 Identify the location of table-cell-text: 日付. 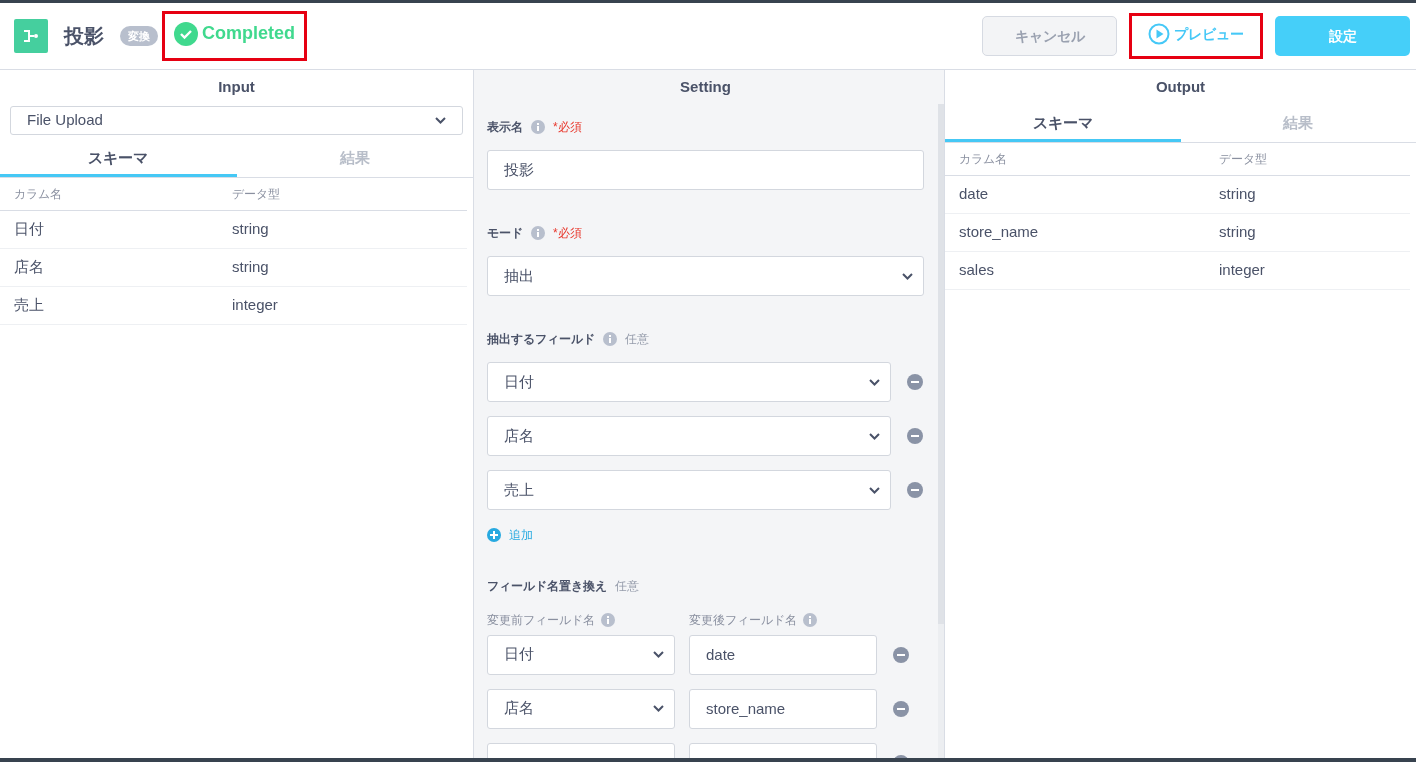
(29, 229).